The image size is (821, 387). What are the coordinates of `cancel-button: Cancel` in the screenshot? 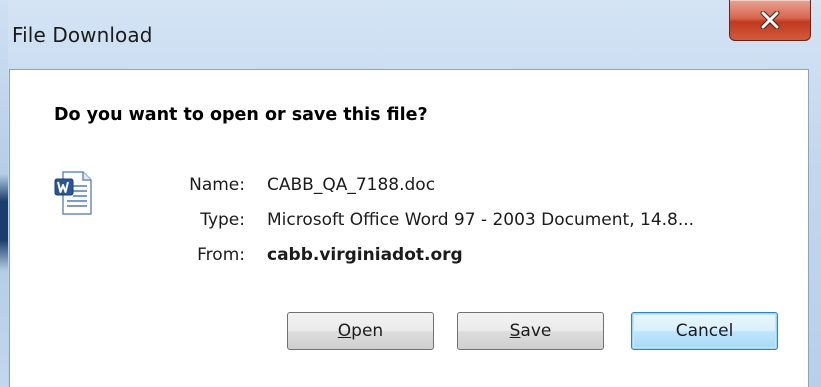 It's located at (704, 331).